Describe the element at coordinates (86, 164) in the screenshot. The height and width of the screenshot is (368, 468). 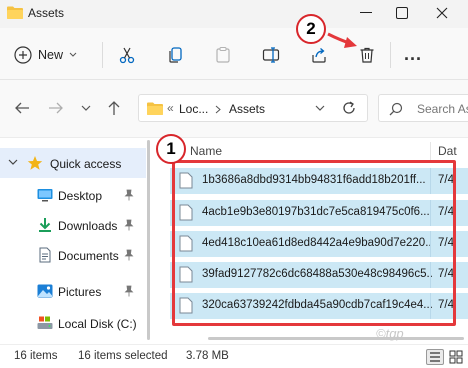
I see `sidebar-item-label: Quick access` at that location.